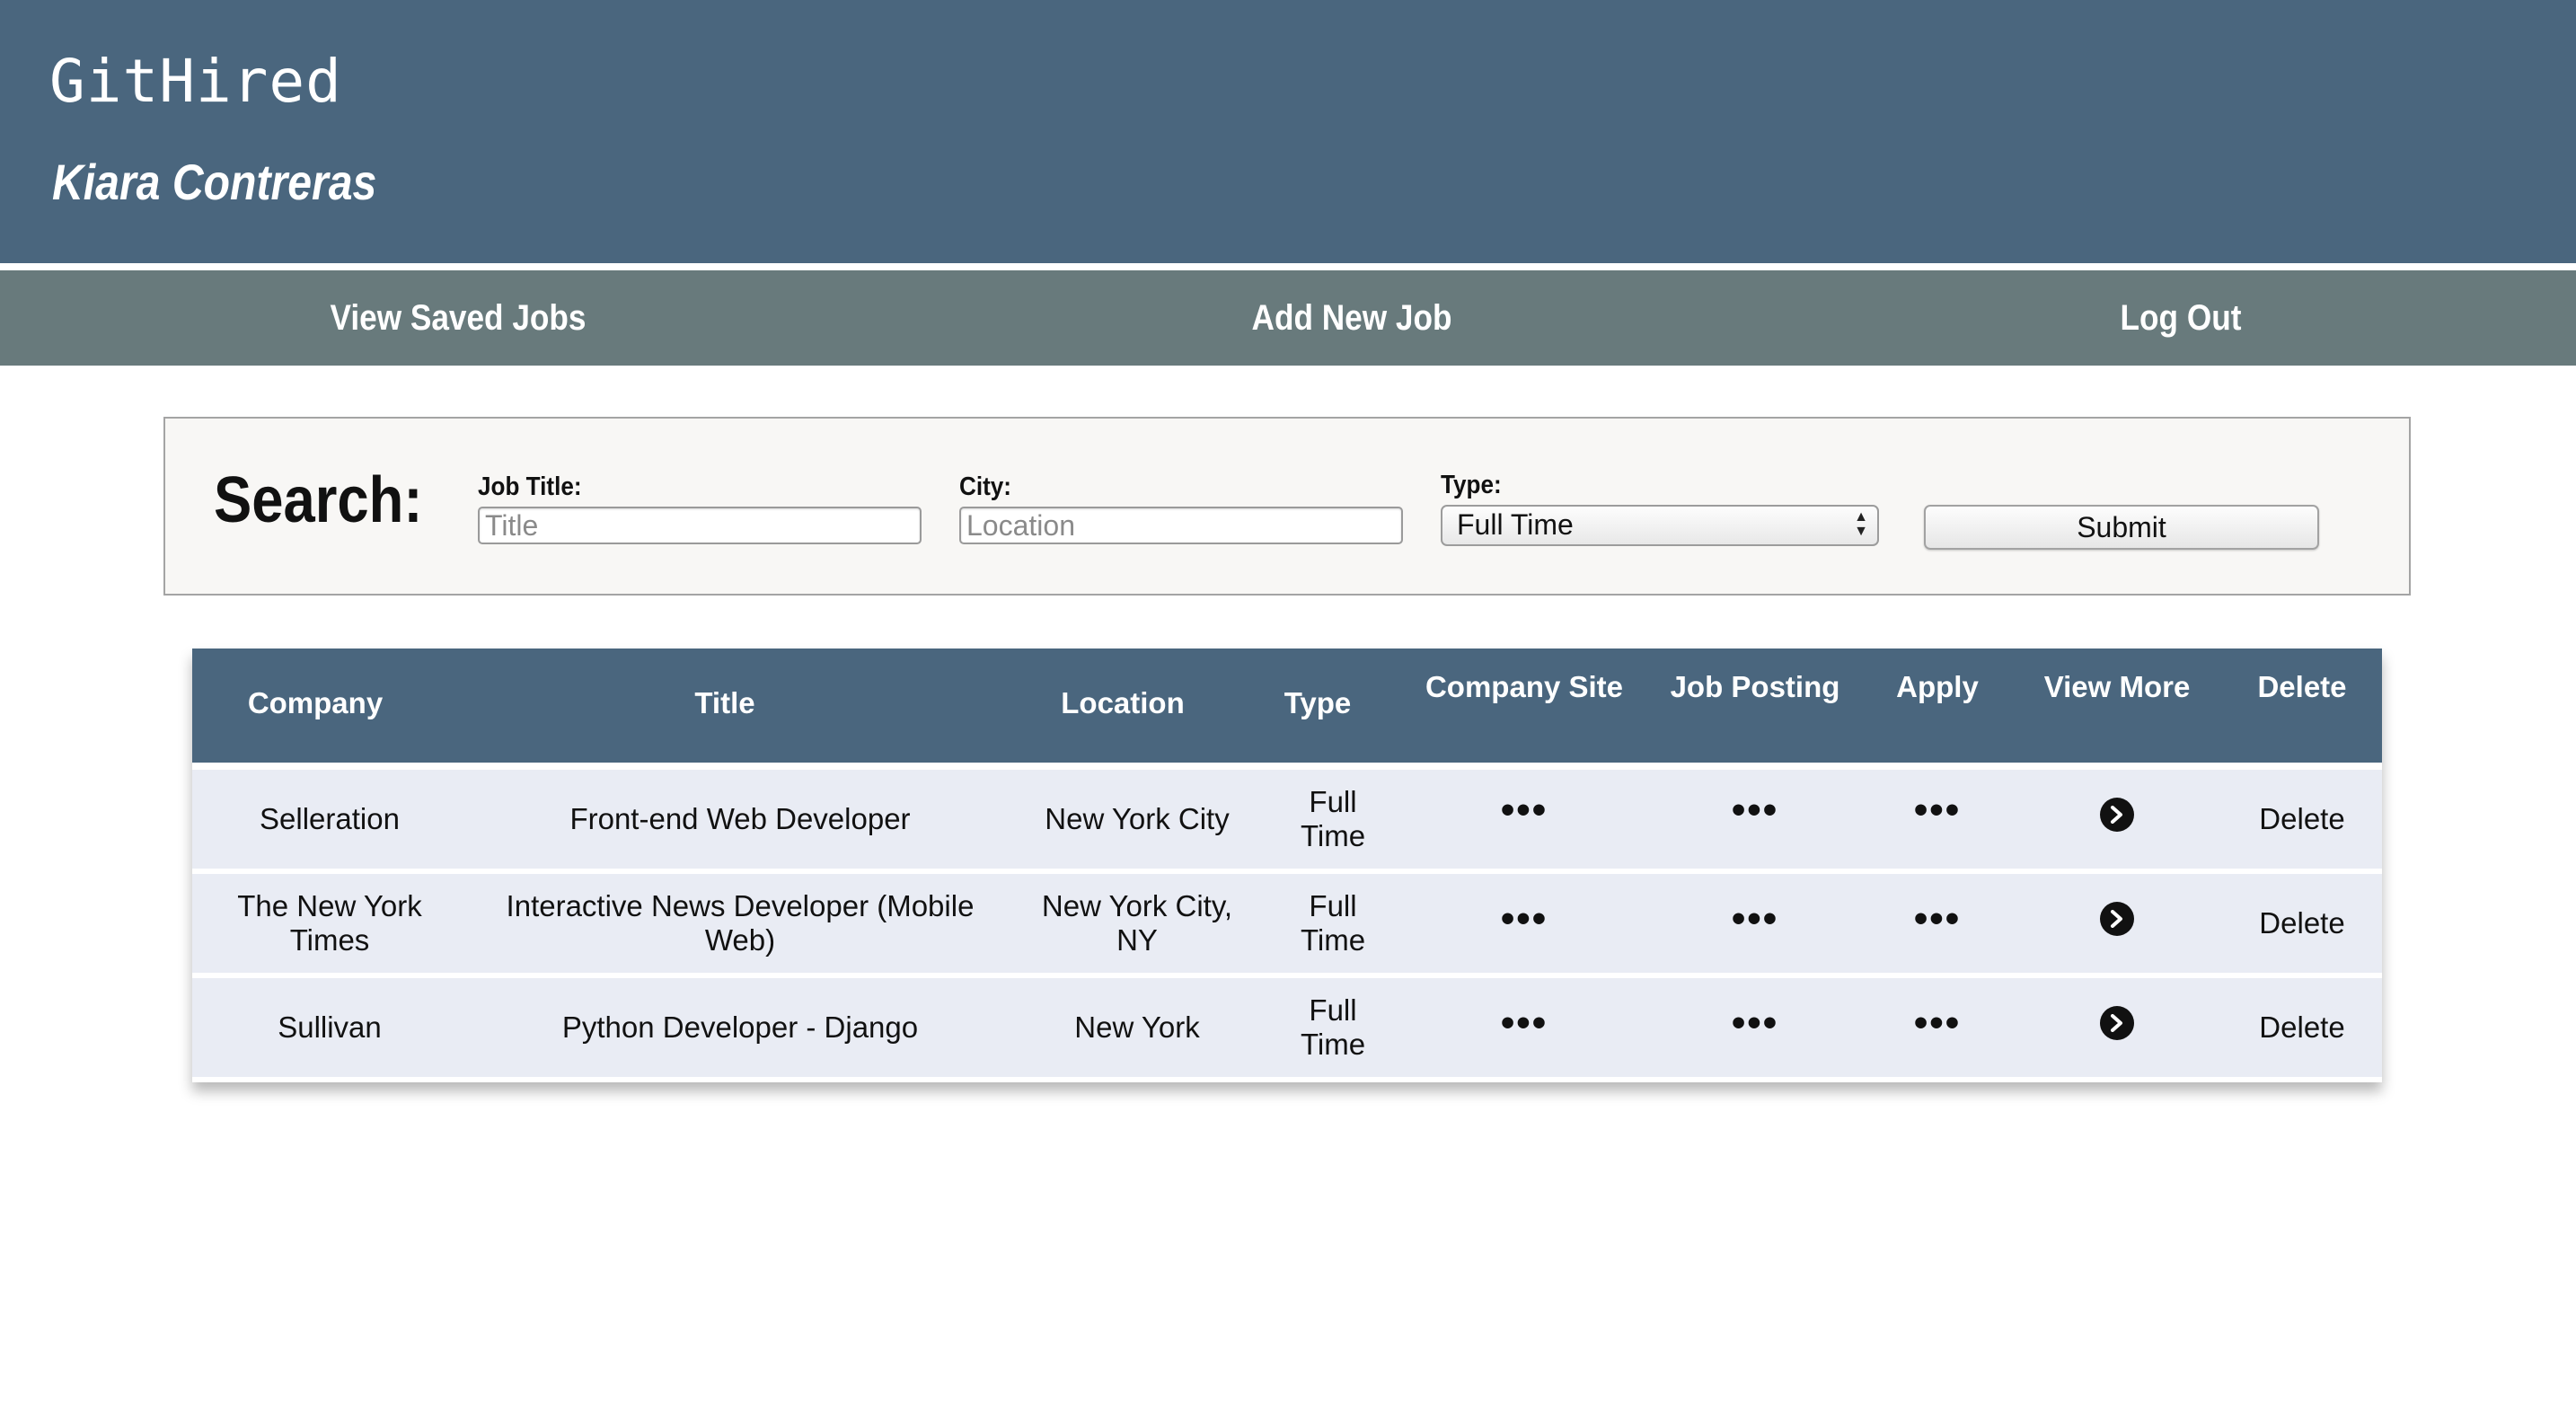 Image resolution: width=2576 pixels, height=1403 pixels. What do you see at coordinates (1123, 702) in the screenshot?
I see `col-header-location: Location` at bounding box center [1123, 702].